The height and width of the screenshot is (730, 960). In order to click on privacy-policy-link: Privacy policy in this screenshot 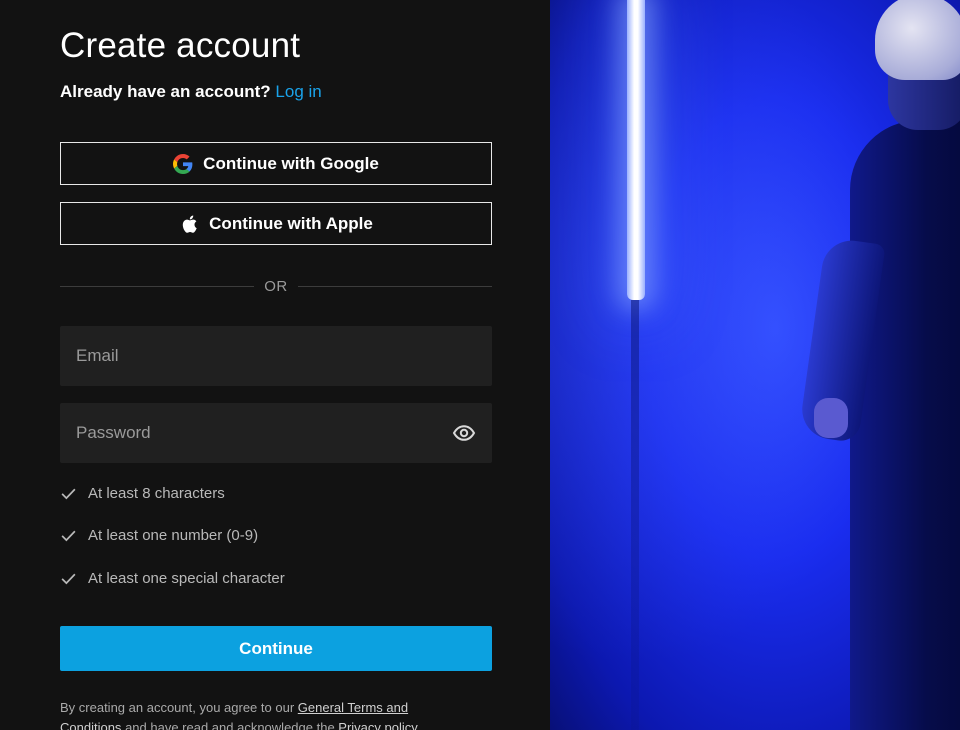, I will do `click(377, 725)`.